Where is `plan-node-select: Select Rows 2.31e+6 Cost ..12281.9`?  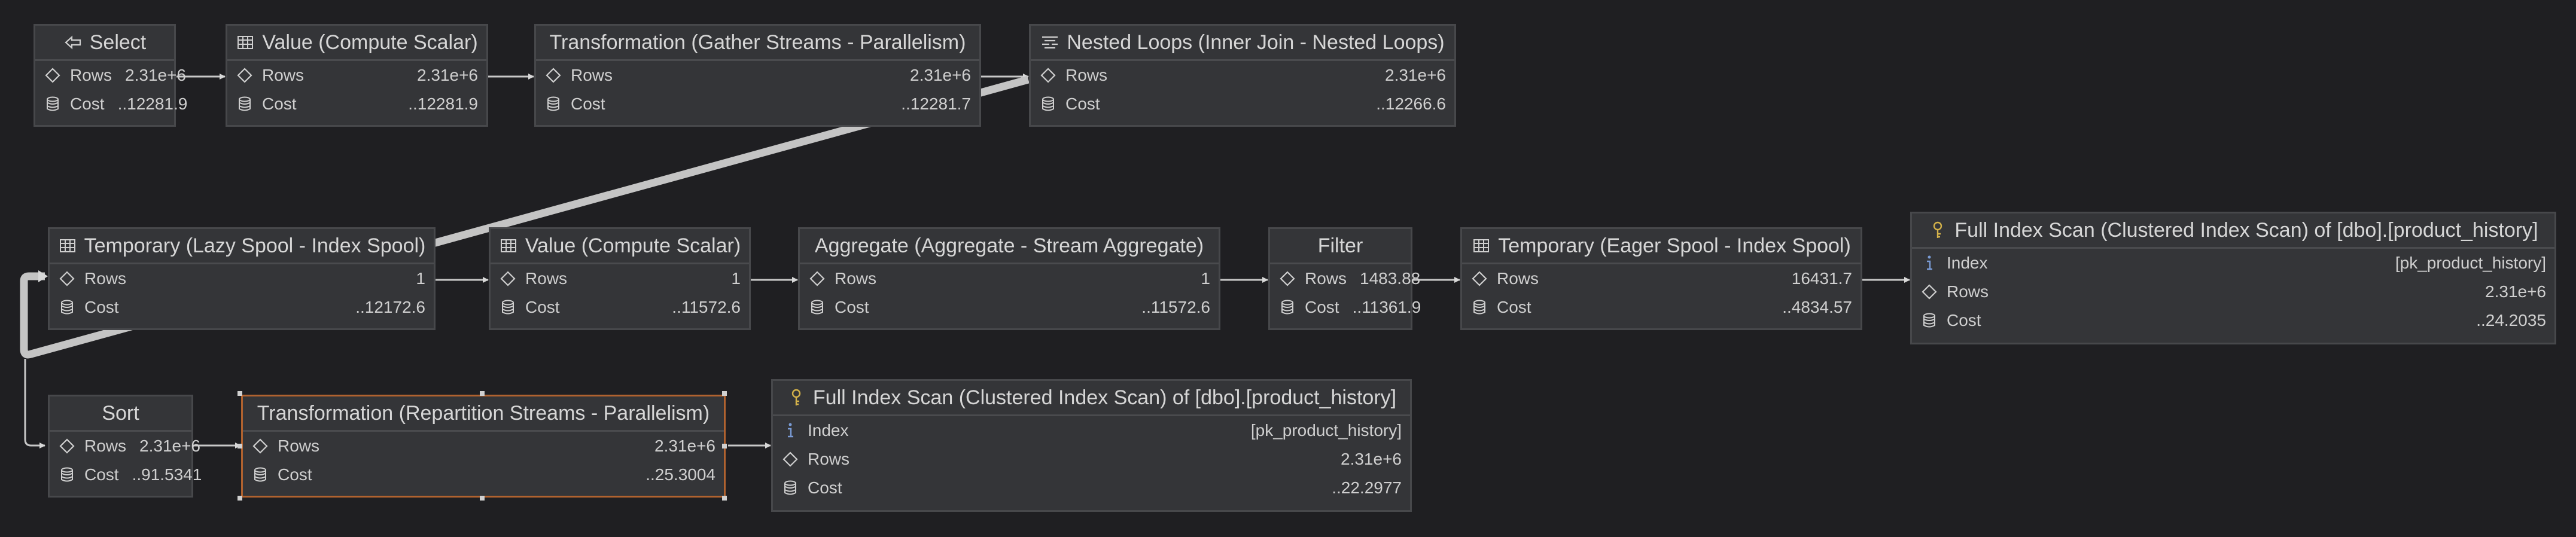
plan-node-select: Select Rows 2.31e+6 Cost ..12281.9 is located at coordinates (110, 75).